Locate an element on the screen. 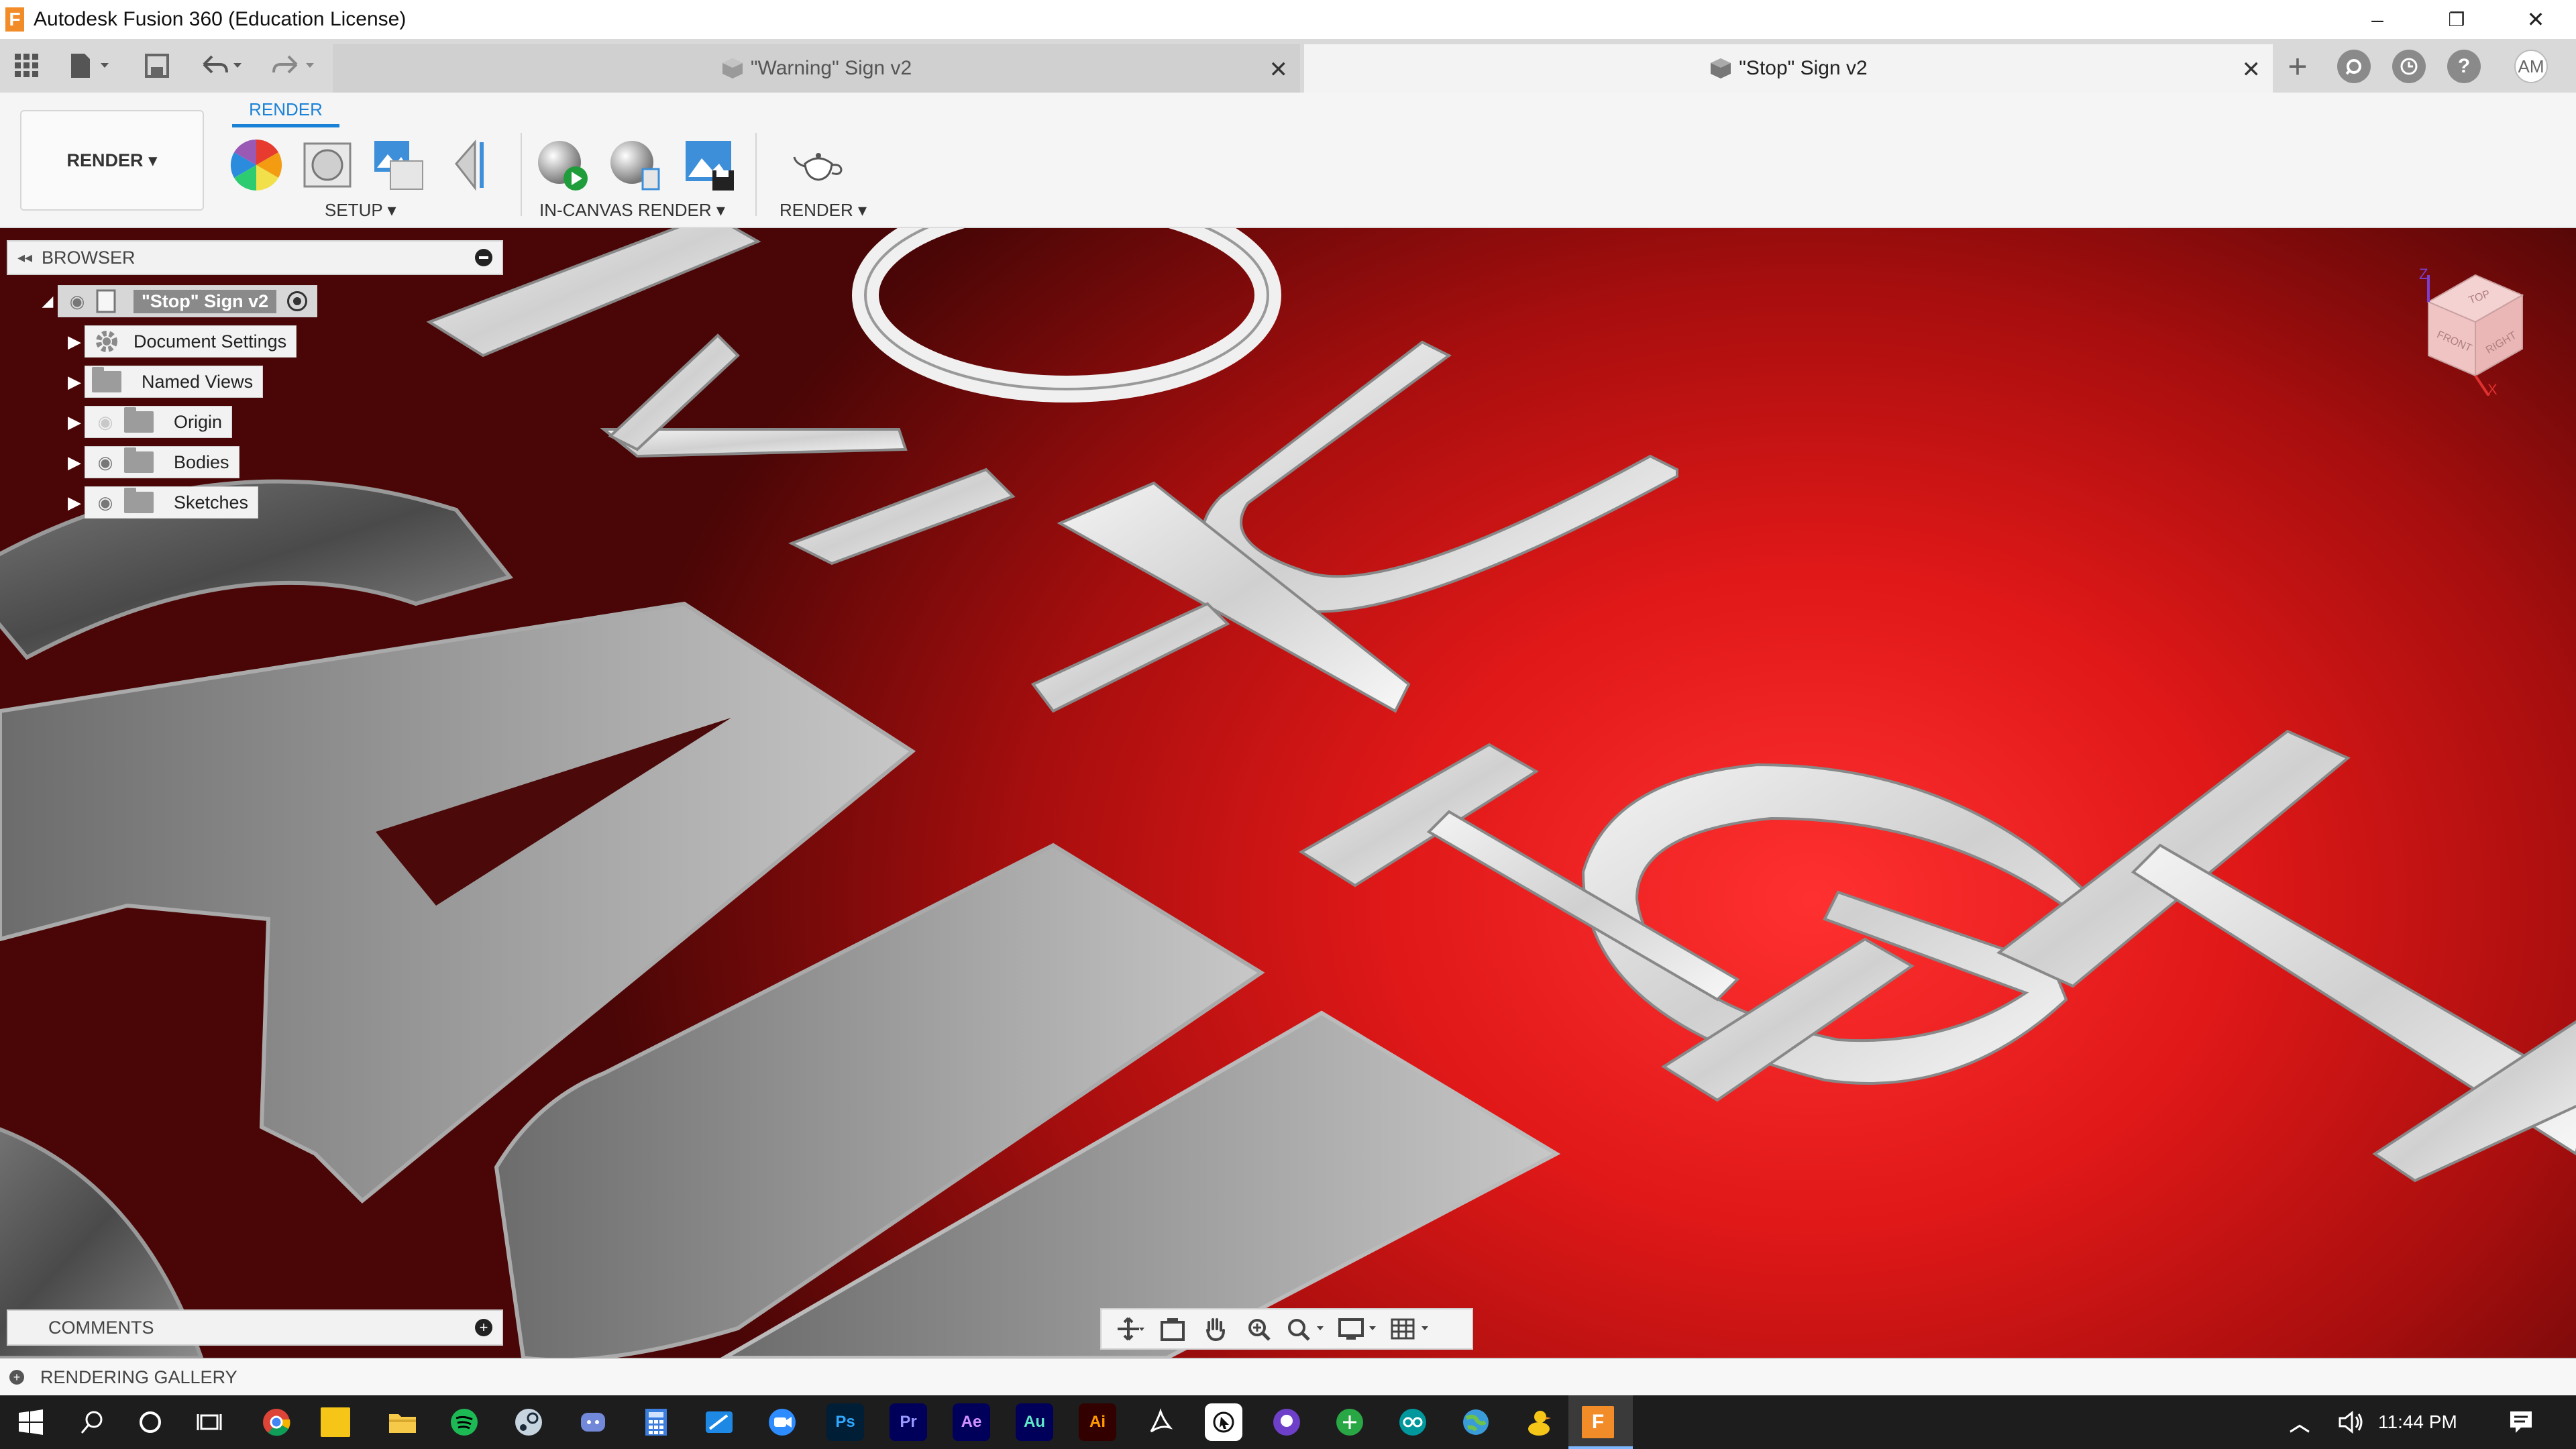 This screenshot has height=1449, width=2576. zoom-icon is located at coordinates (1258, 1329).